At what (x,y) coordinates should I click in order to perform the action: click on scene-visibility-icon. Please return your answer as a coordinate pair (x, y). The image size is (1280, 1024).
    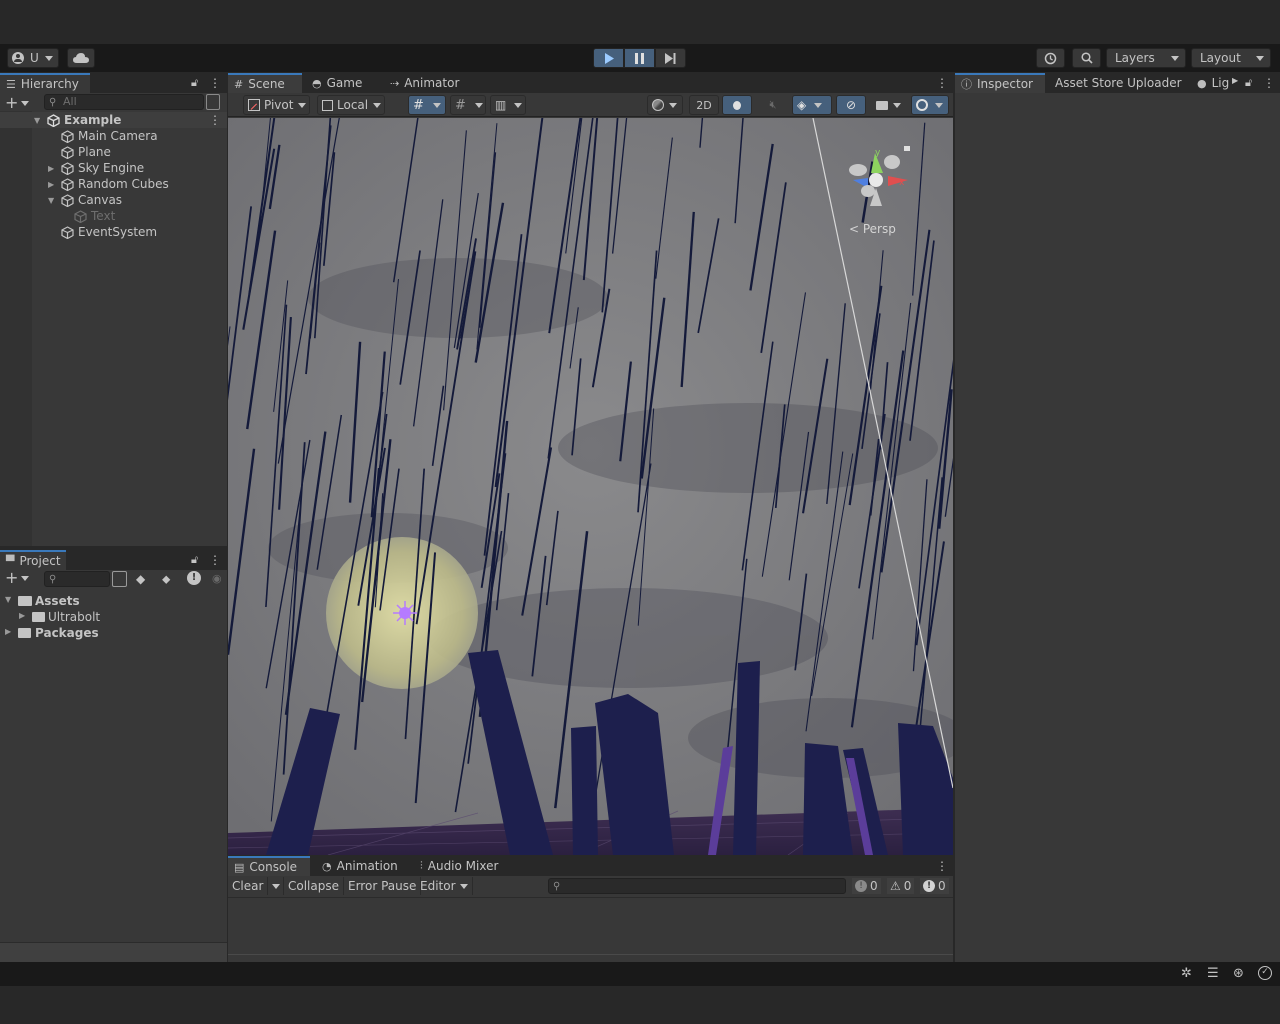
    Looking at the image, I should click on (213, 102).